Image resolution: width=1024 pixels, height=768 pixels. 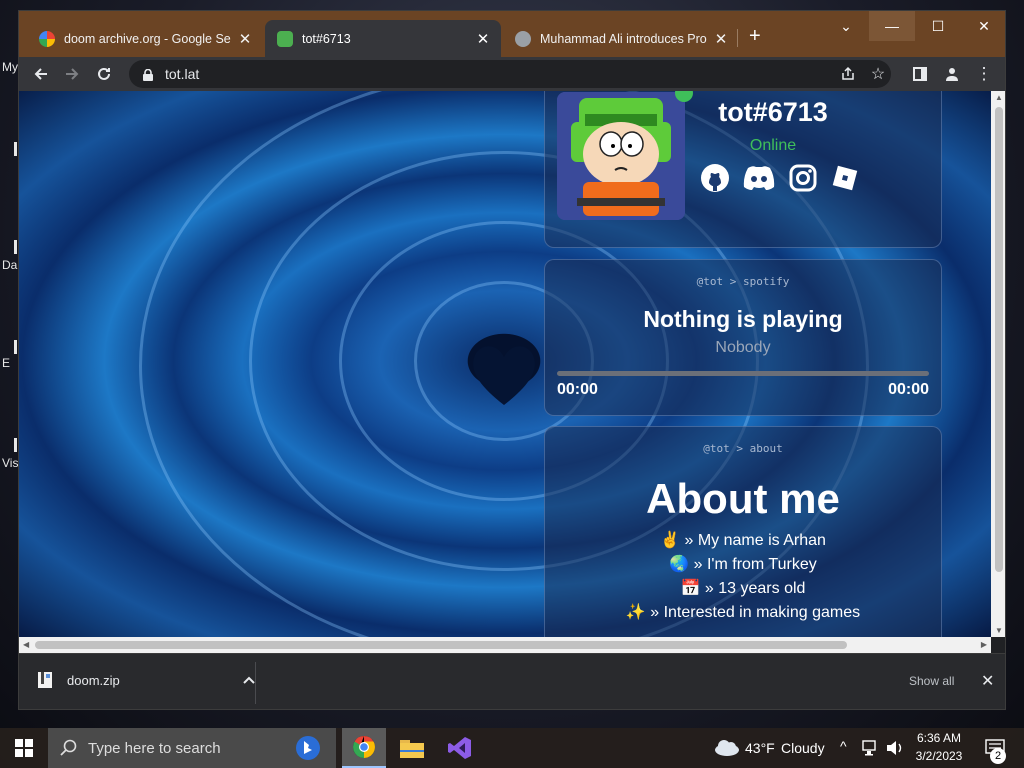 What do you see at coordinates (577, 389) in the screenshot?
I see `elapsed-time: 00:00` at bounding box center [577, 389].